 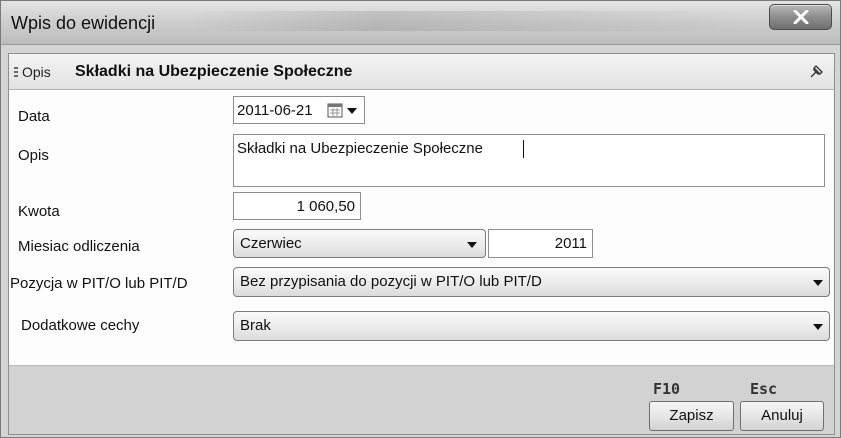 I want to click on date-value: 2011-06-21, so click(x=275, y=110).